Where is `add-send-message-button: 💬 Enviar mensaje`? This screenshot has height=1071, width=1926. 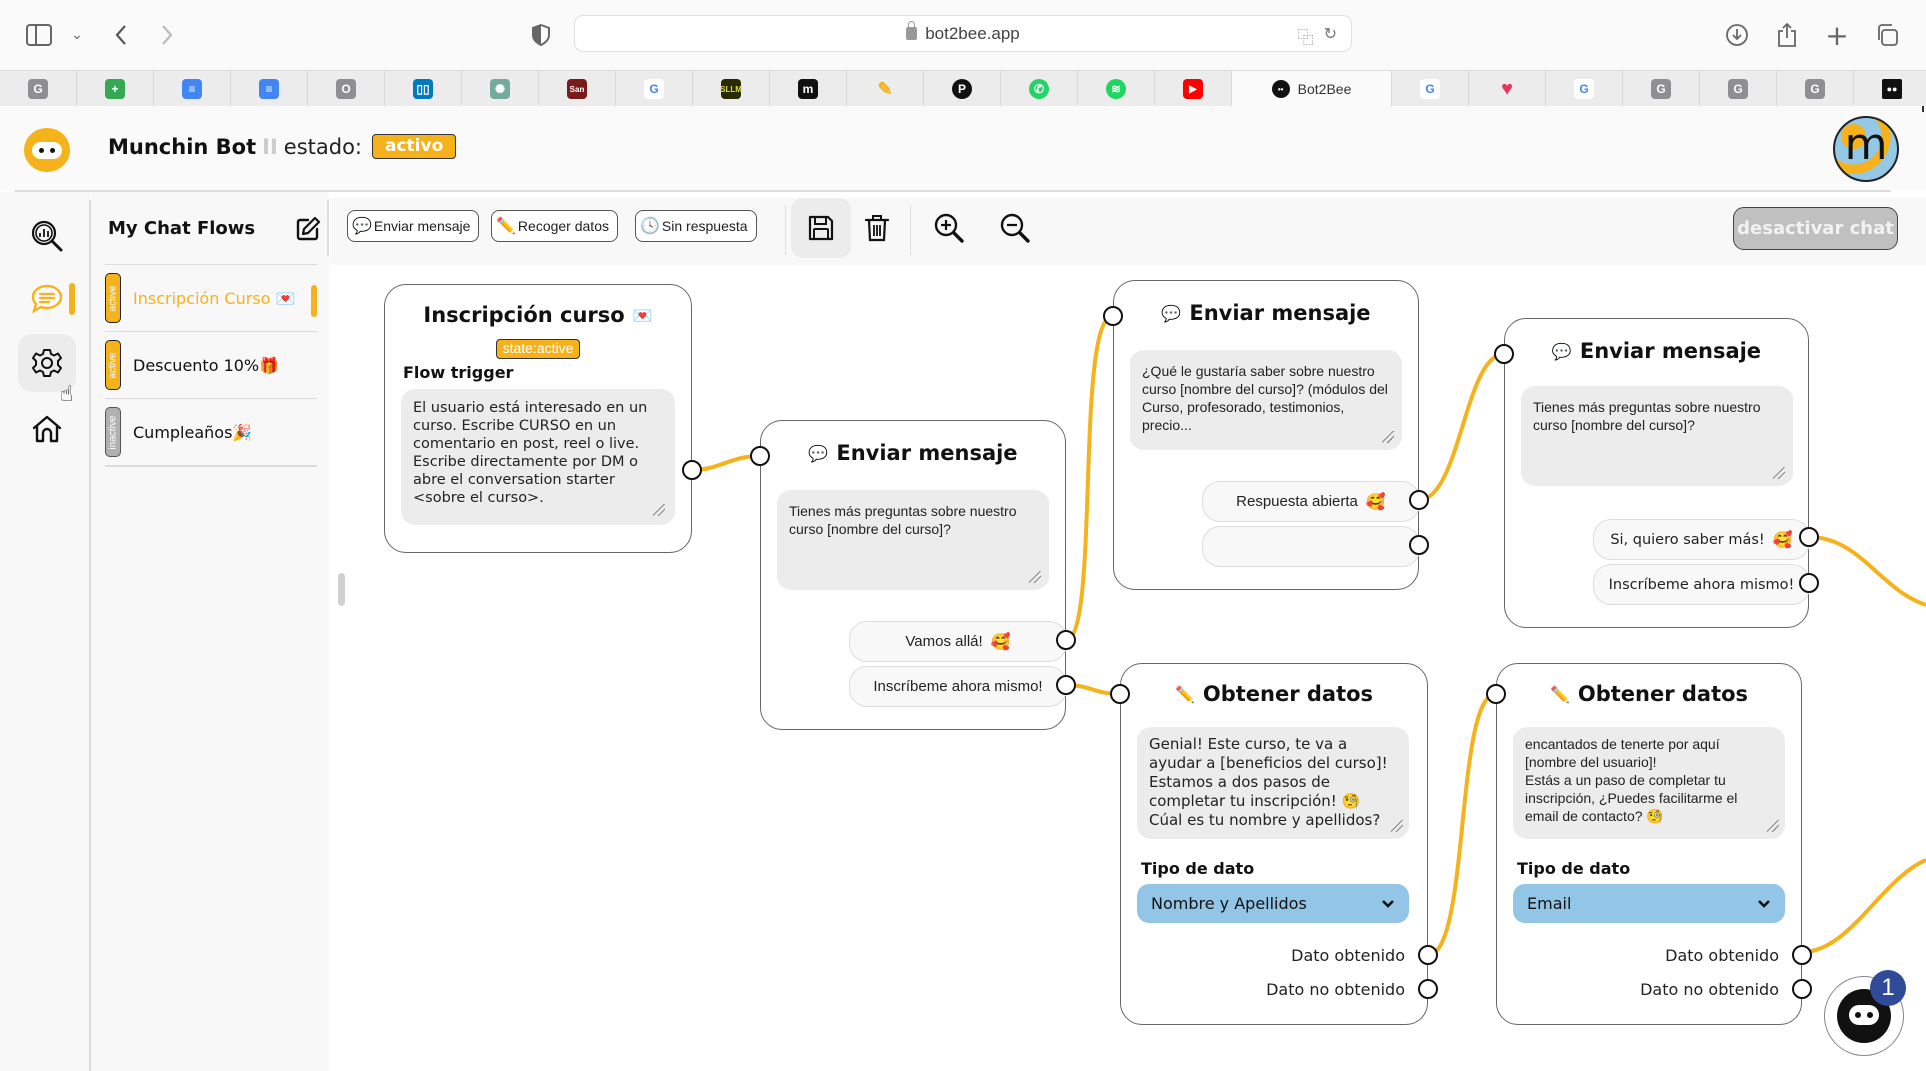
add-send-message-button: 💬 Enviar mensaje is located at coordinates (413, 226).